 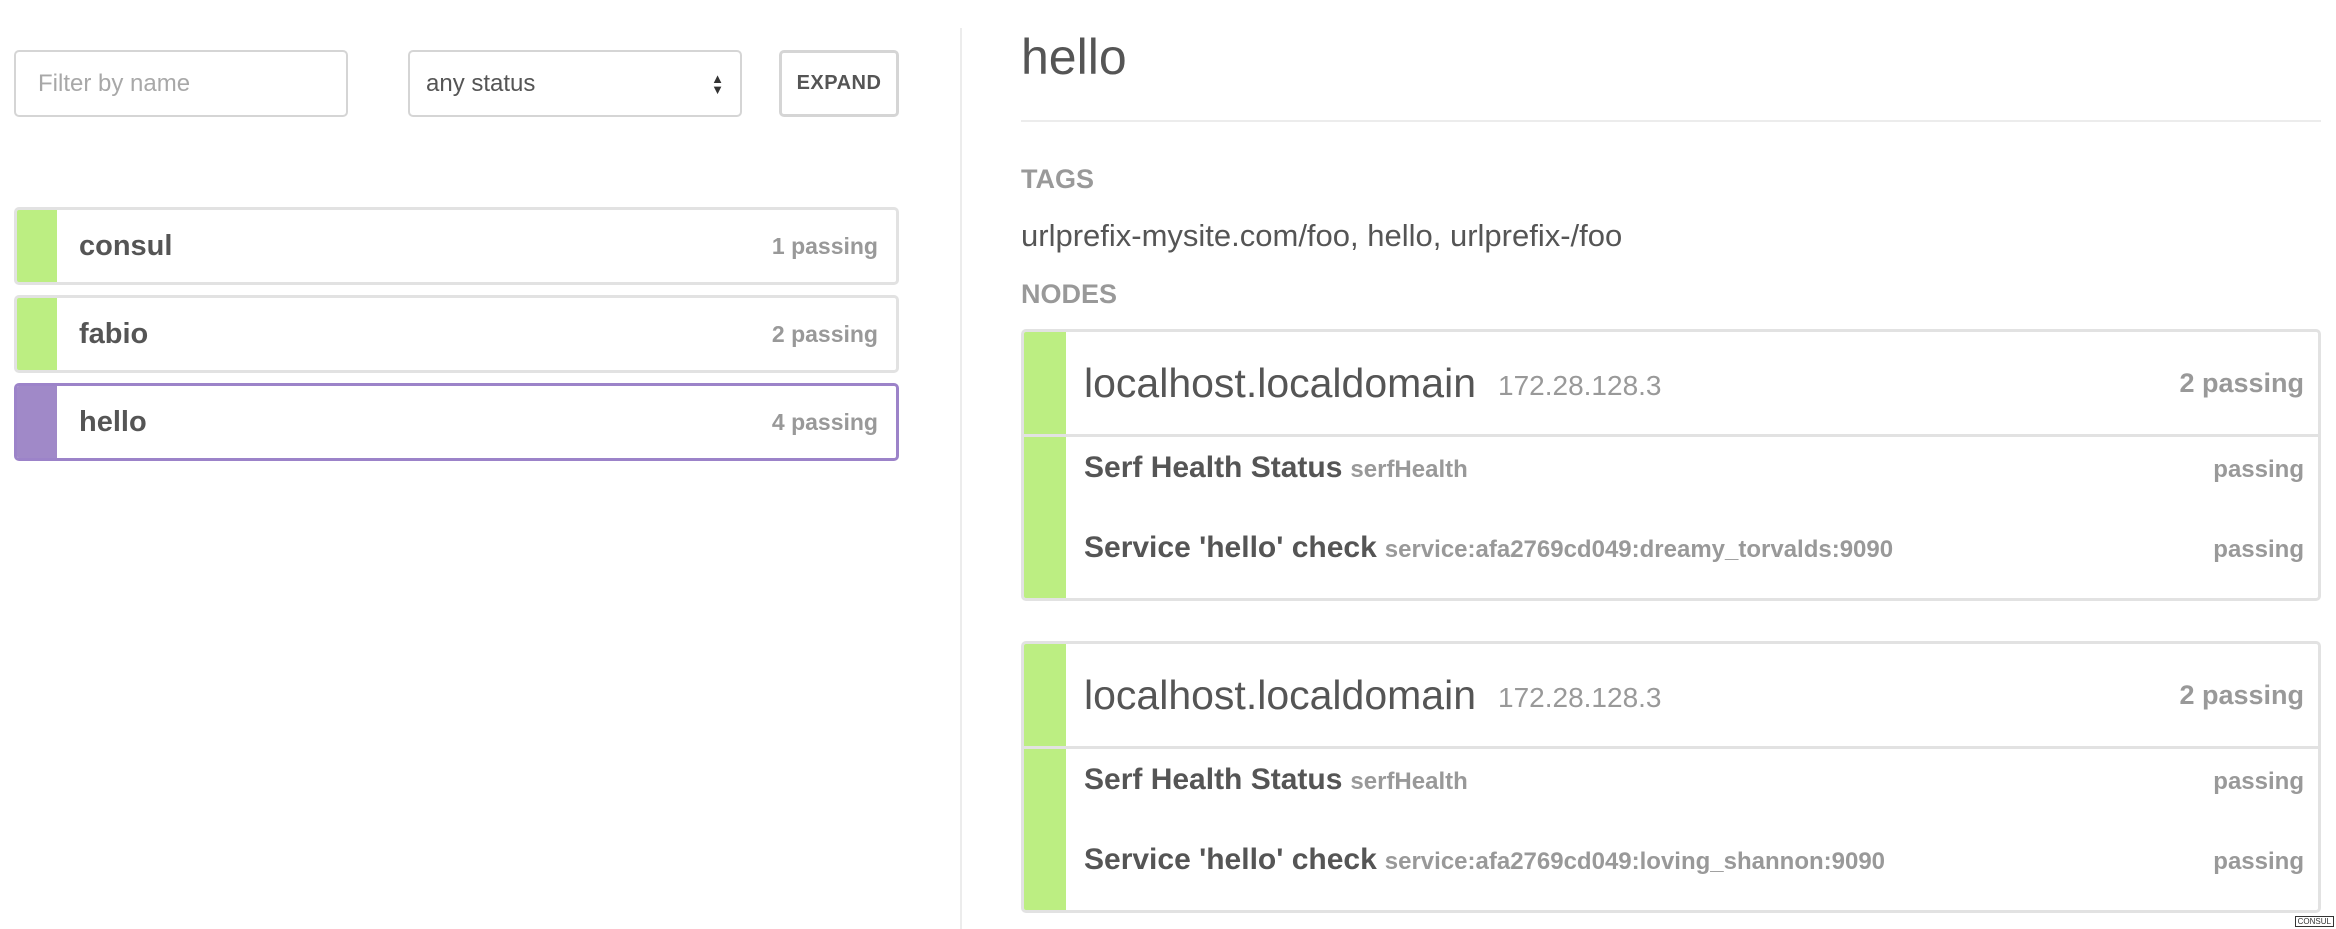 What do you see at coordinates (181, 83) in the screenshot?
I see `filter-by-name-input` at bounding box center [181, 83].